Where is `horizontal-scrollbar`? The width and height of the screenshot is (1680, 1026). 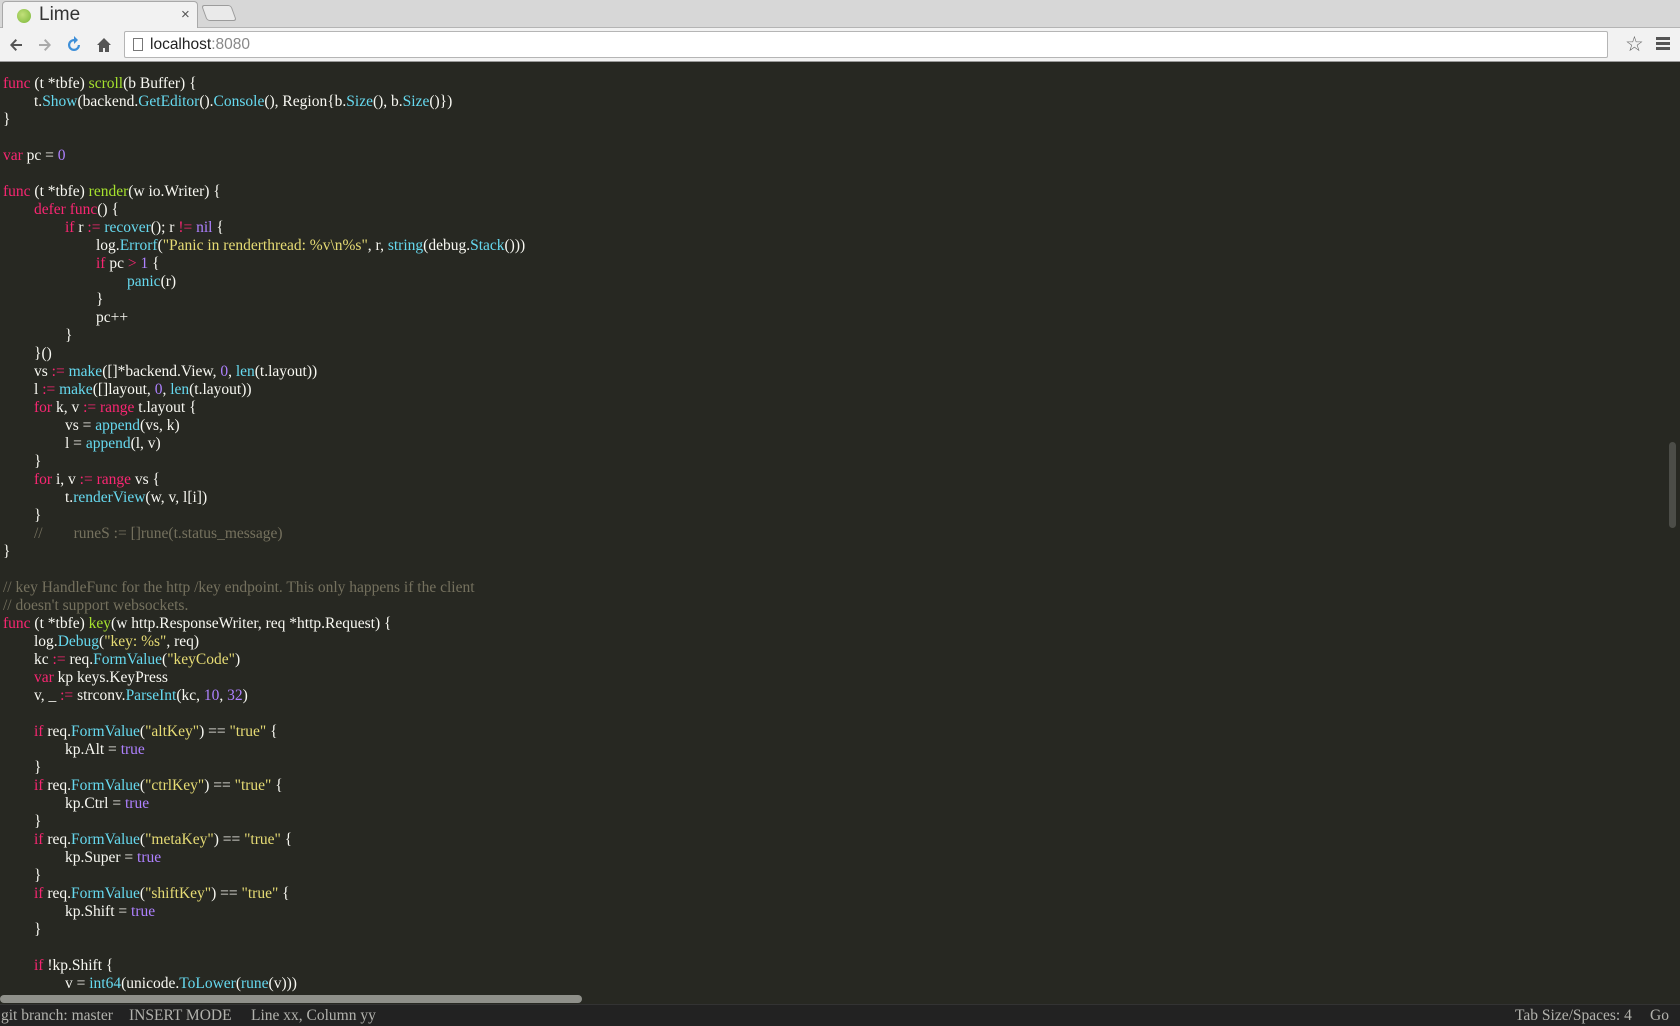
horizontal-scrollbar is located at coordinates (291, 999).